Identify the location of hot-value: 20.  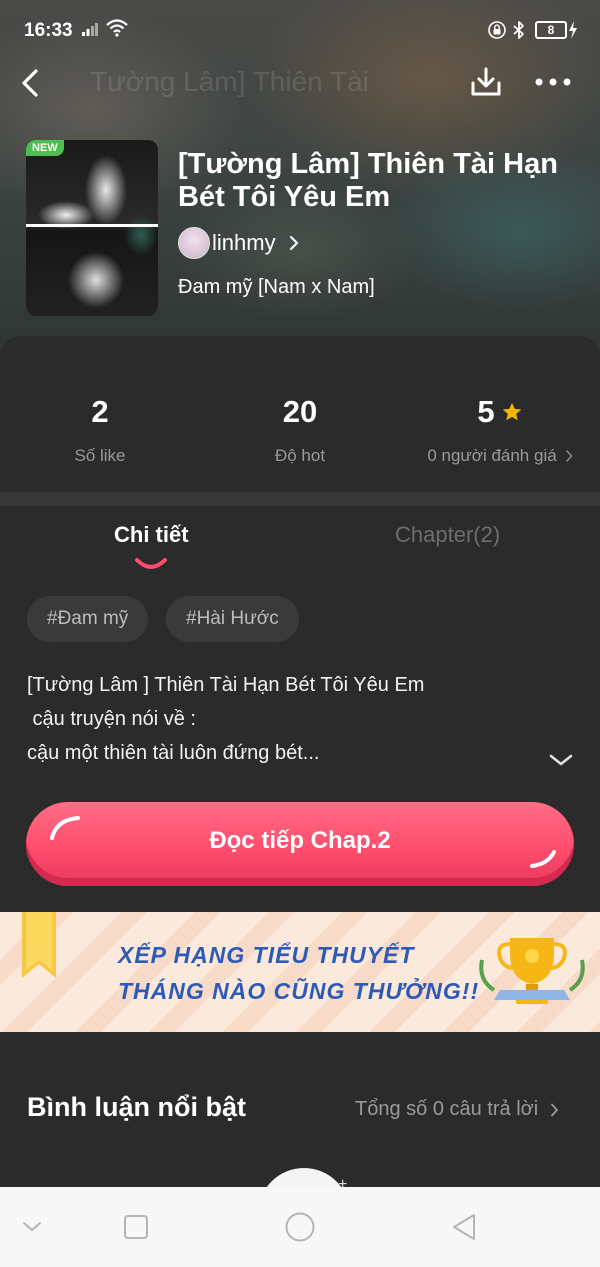
(300, 411).